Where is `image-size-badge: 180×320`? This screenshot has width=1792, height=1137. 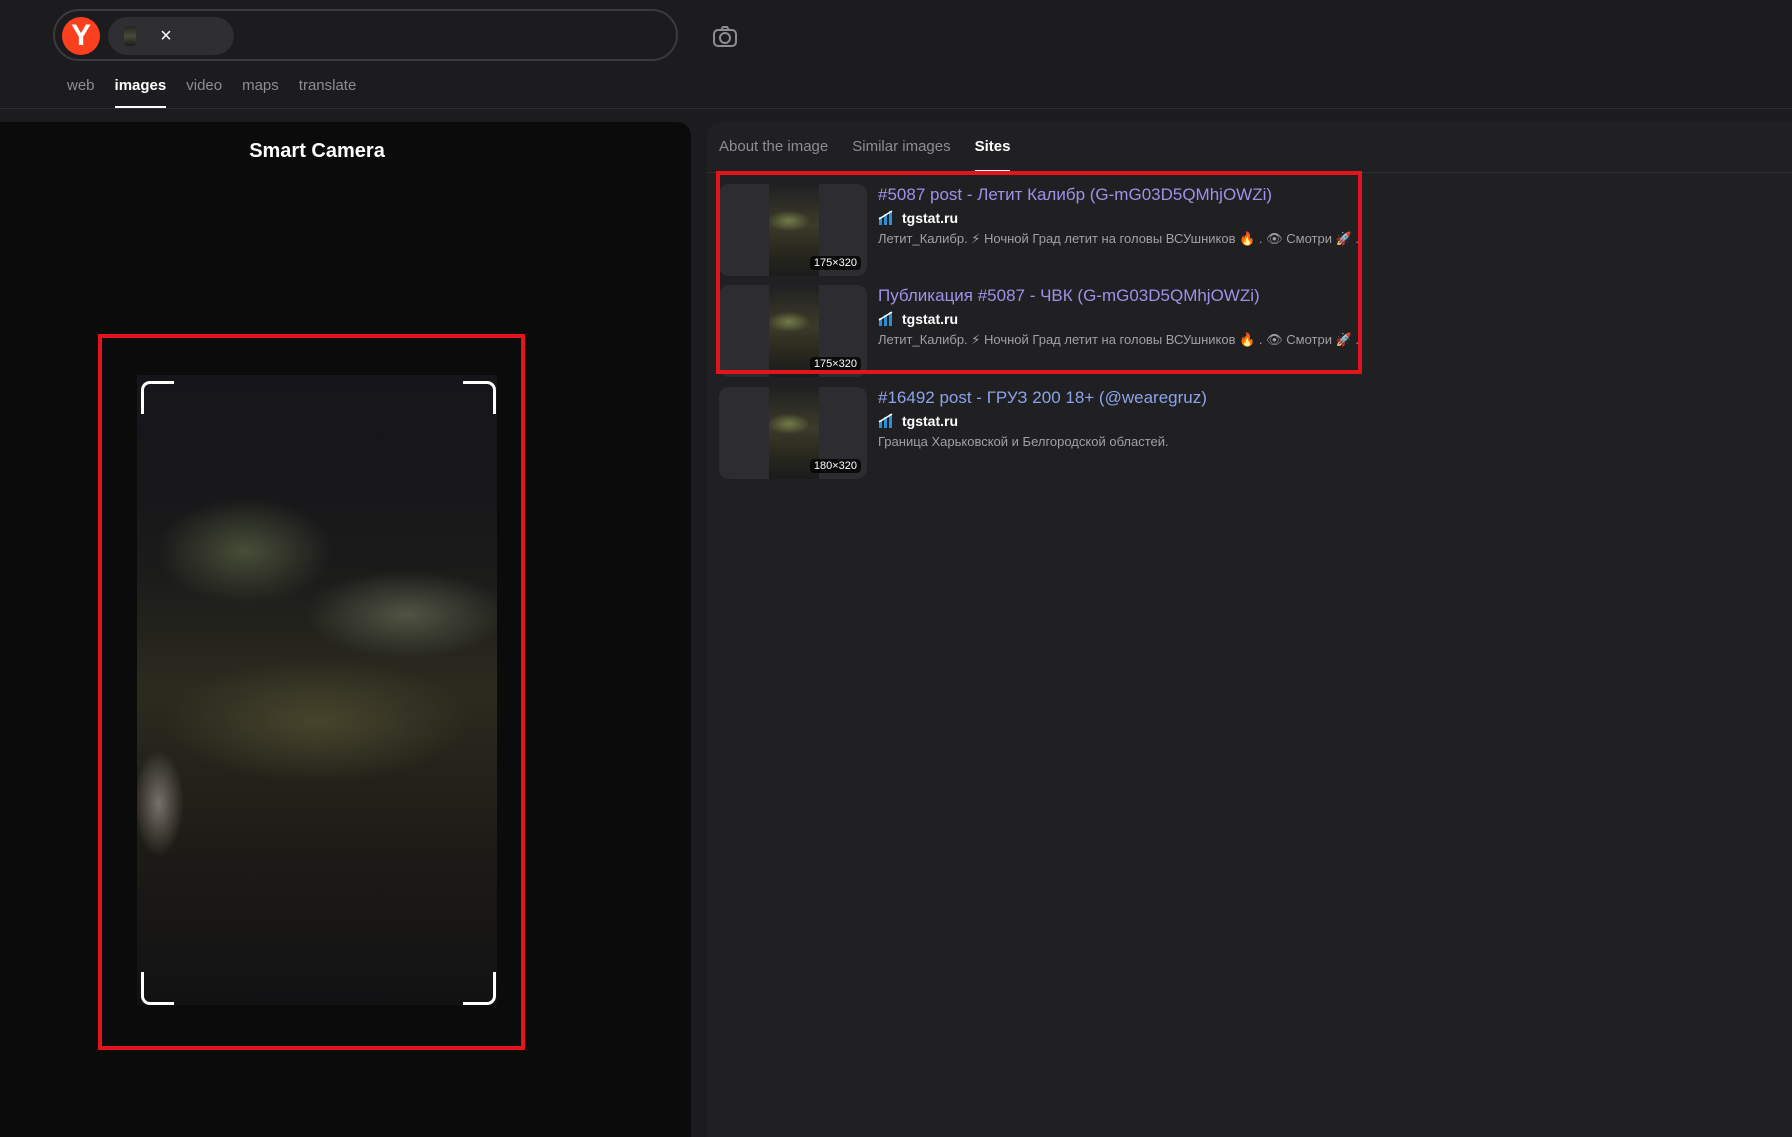 image-size-badge: 180×320 is located at coordinates (835, 466).